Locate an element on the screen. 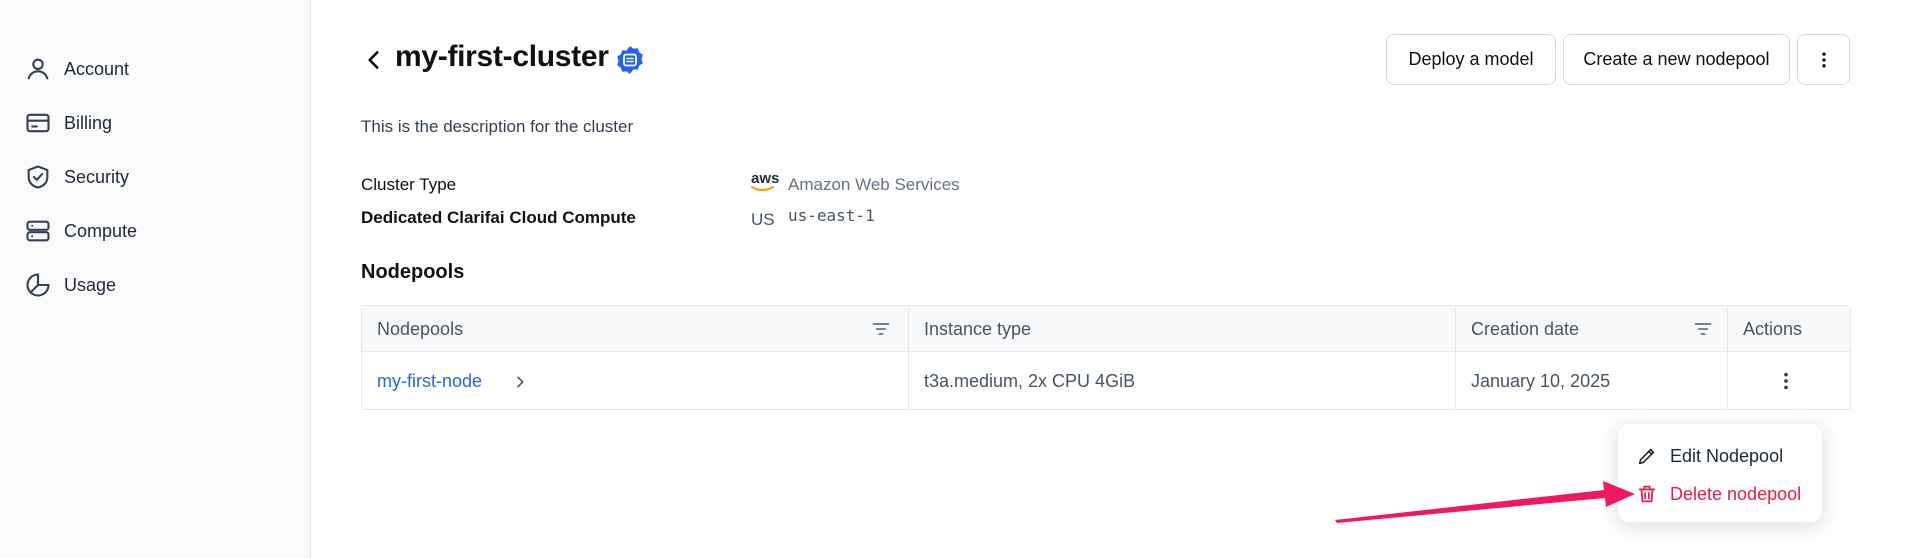 Image resolution: width=1909 pixels, height=558 pixels. server-icon is located at coordinates (38, 231).